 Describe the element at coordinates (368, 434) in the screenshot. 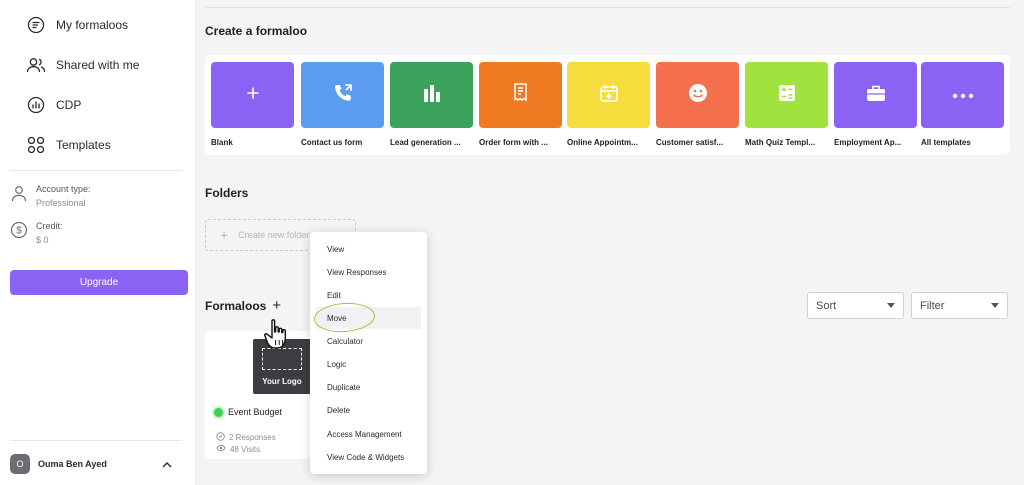

I see `menu-item-access-management: Access Management` at that location.